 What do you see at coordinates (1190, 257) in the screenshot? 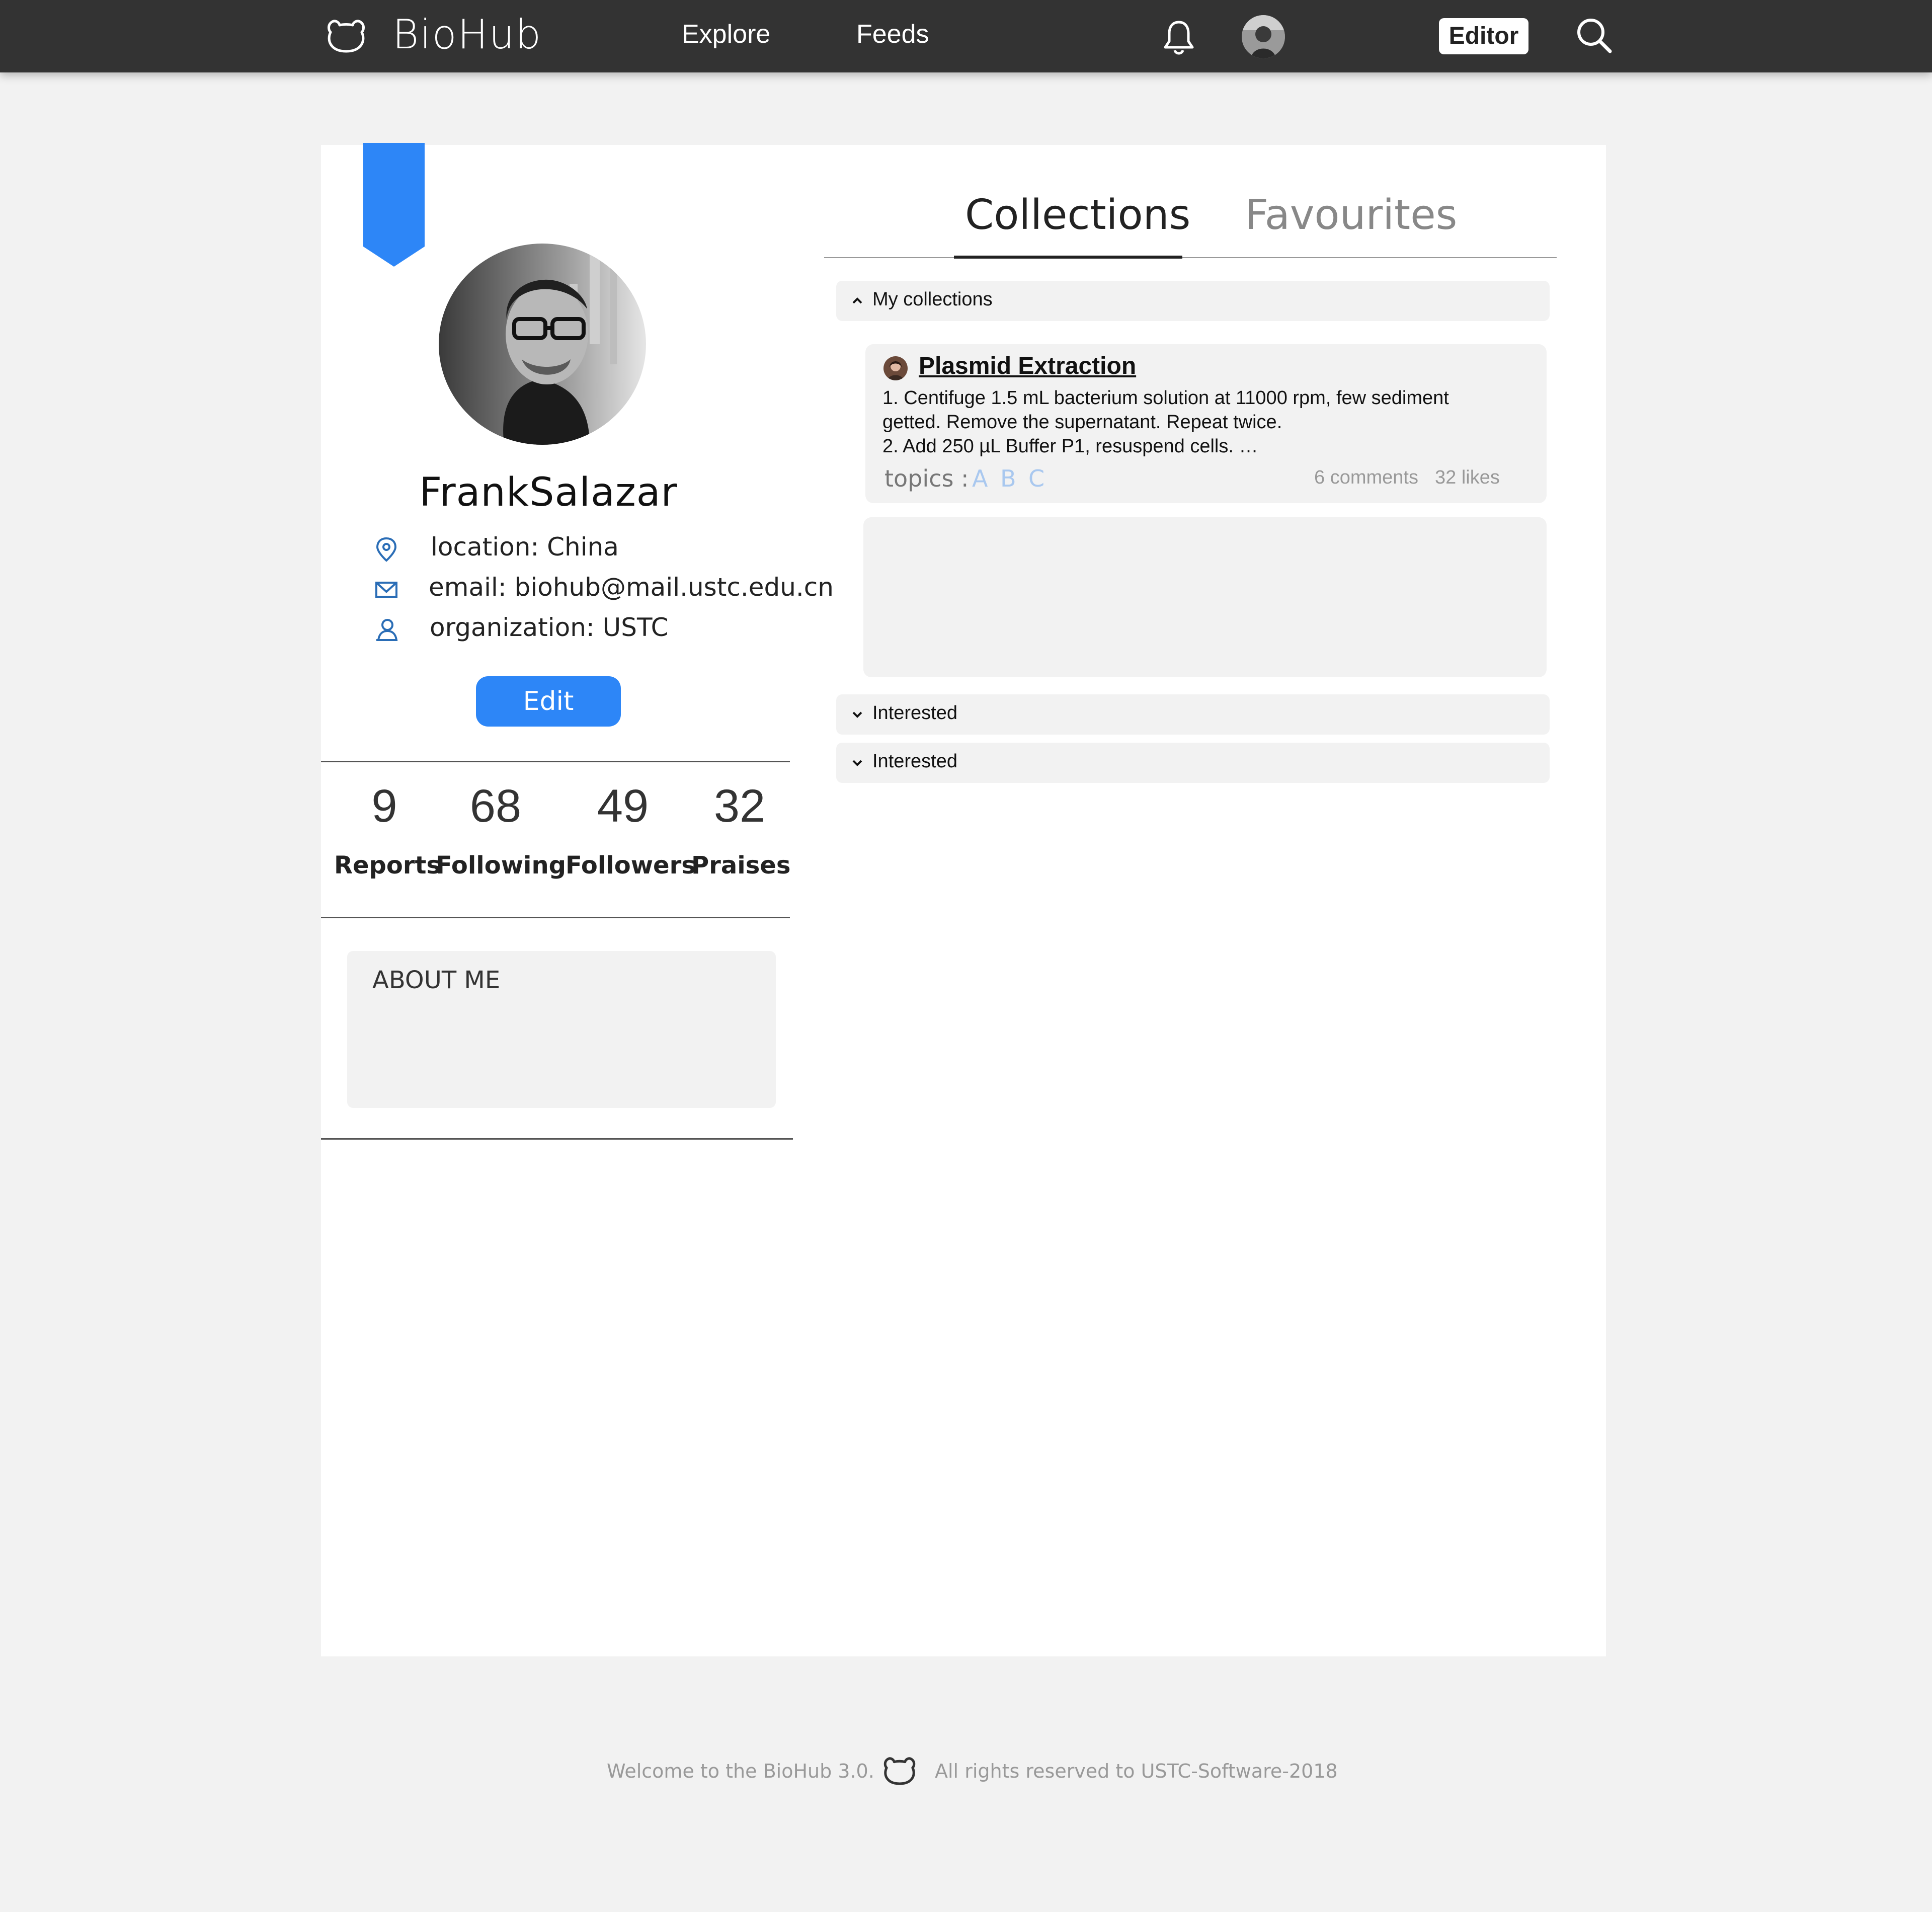
I see `tab-bar-line` at bounding box center [1190, 257].